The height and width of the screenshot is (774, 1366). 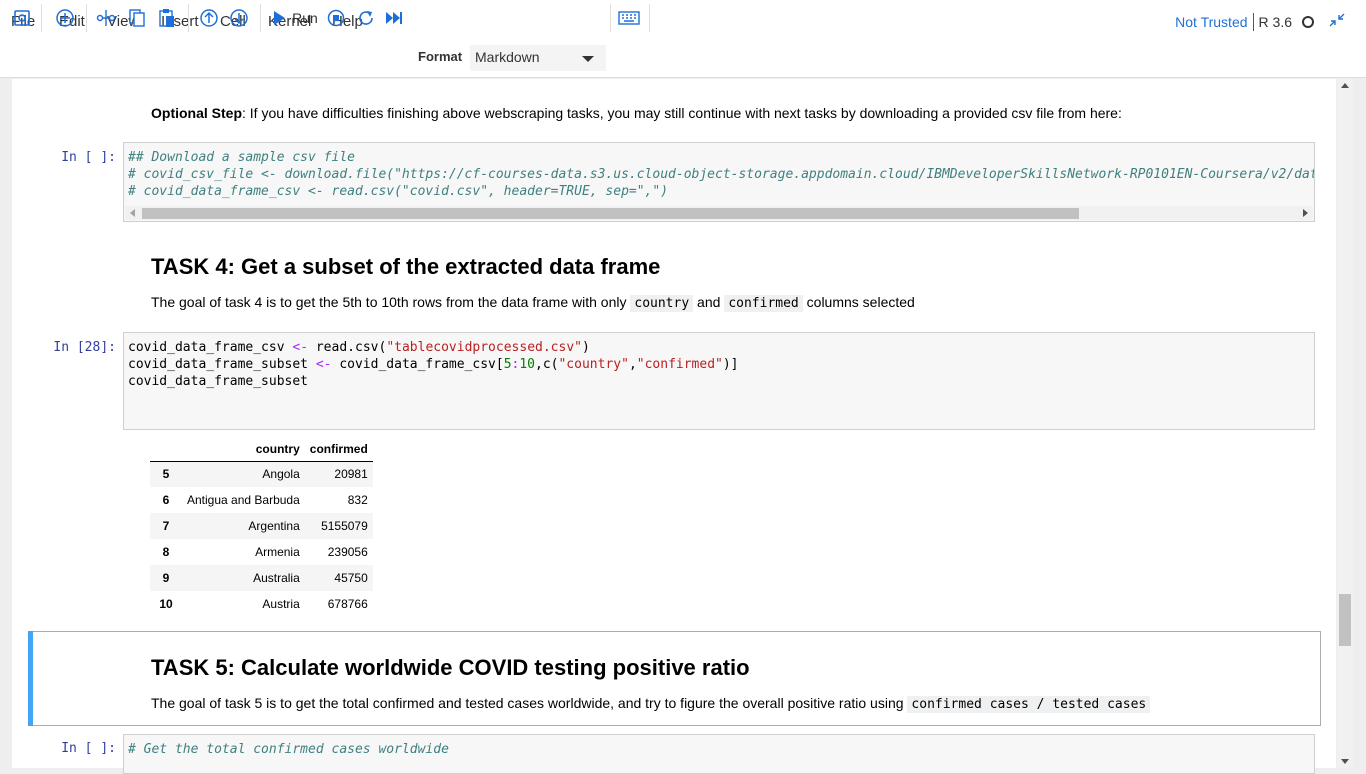 What do you see at coordinates (137, 18) in the screenshot?
I see `copy-icon` at bounding box center [137, 18].